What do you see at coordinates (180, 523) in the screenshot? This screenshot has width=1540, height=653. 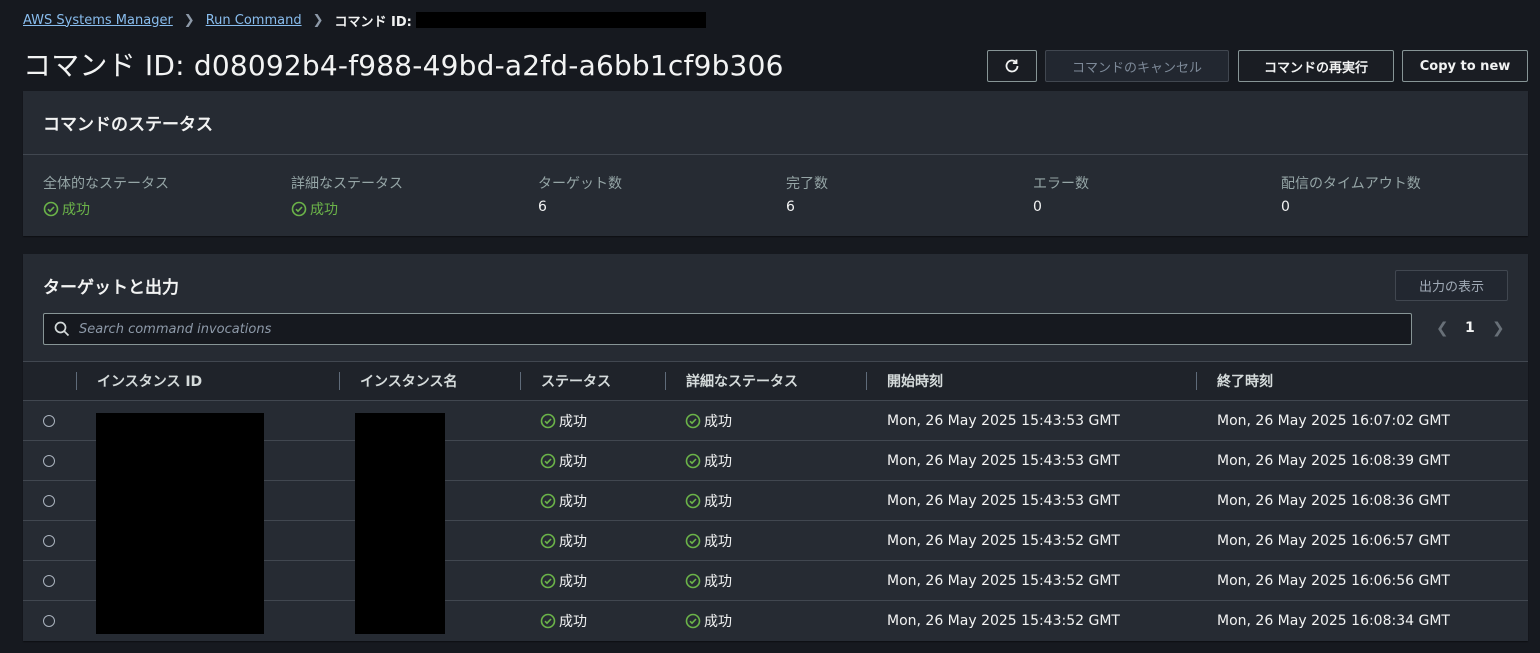 I see `redacted-instance-ids` at bounding box center [180, 523].